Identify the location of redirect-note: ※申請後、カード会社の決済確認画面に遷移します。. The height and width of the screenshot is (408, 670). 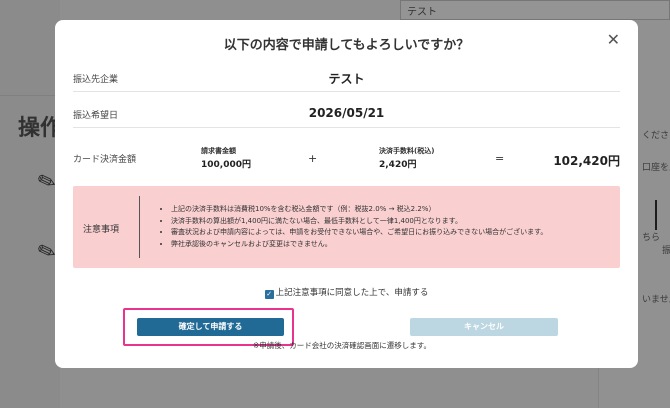
(342, 345).